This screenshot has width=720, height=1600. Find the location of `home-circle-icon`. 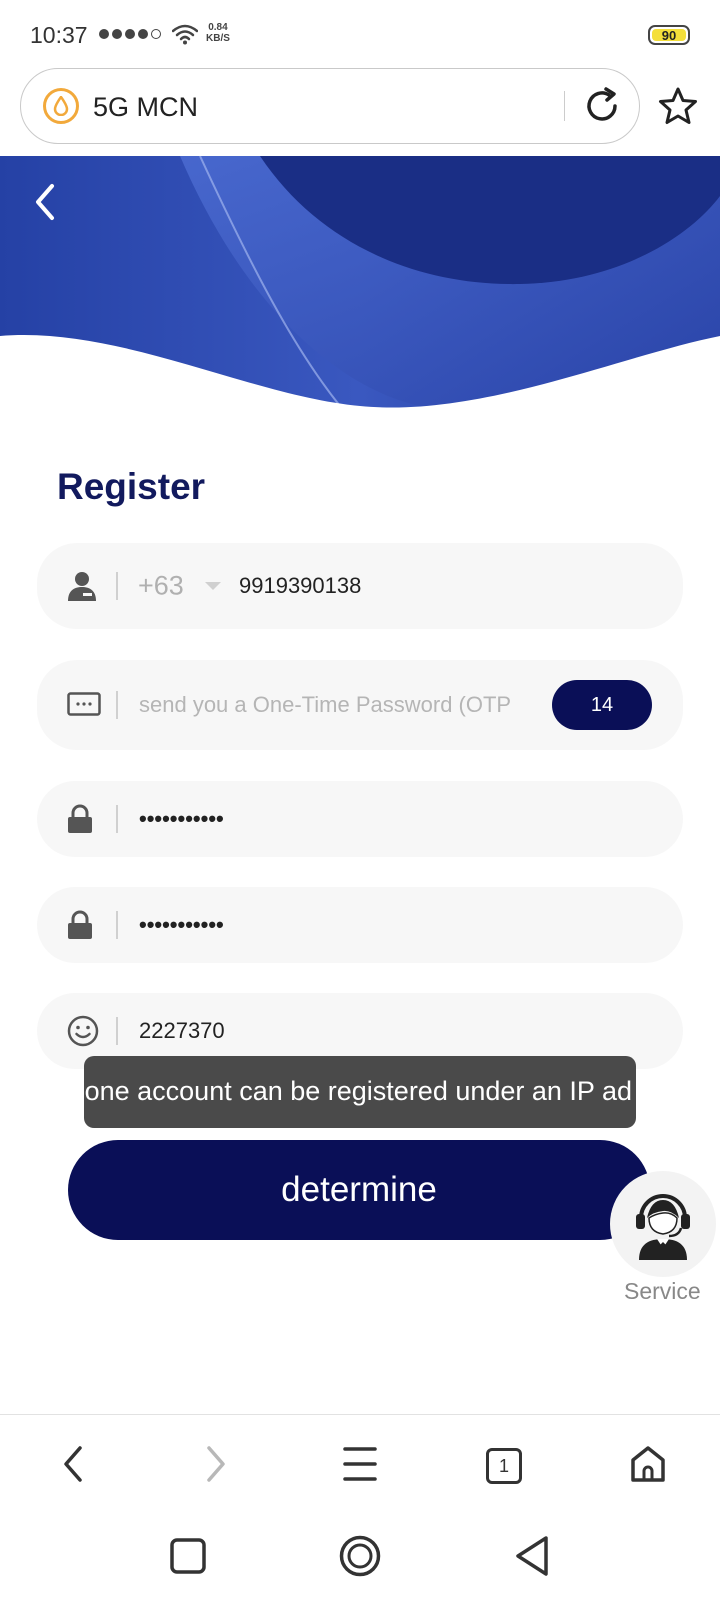

home-circle-icon is located at coordinates (360, 1556).